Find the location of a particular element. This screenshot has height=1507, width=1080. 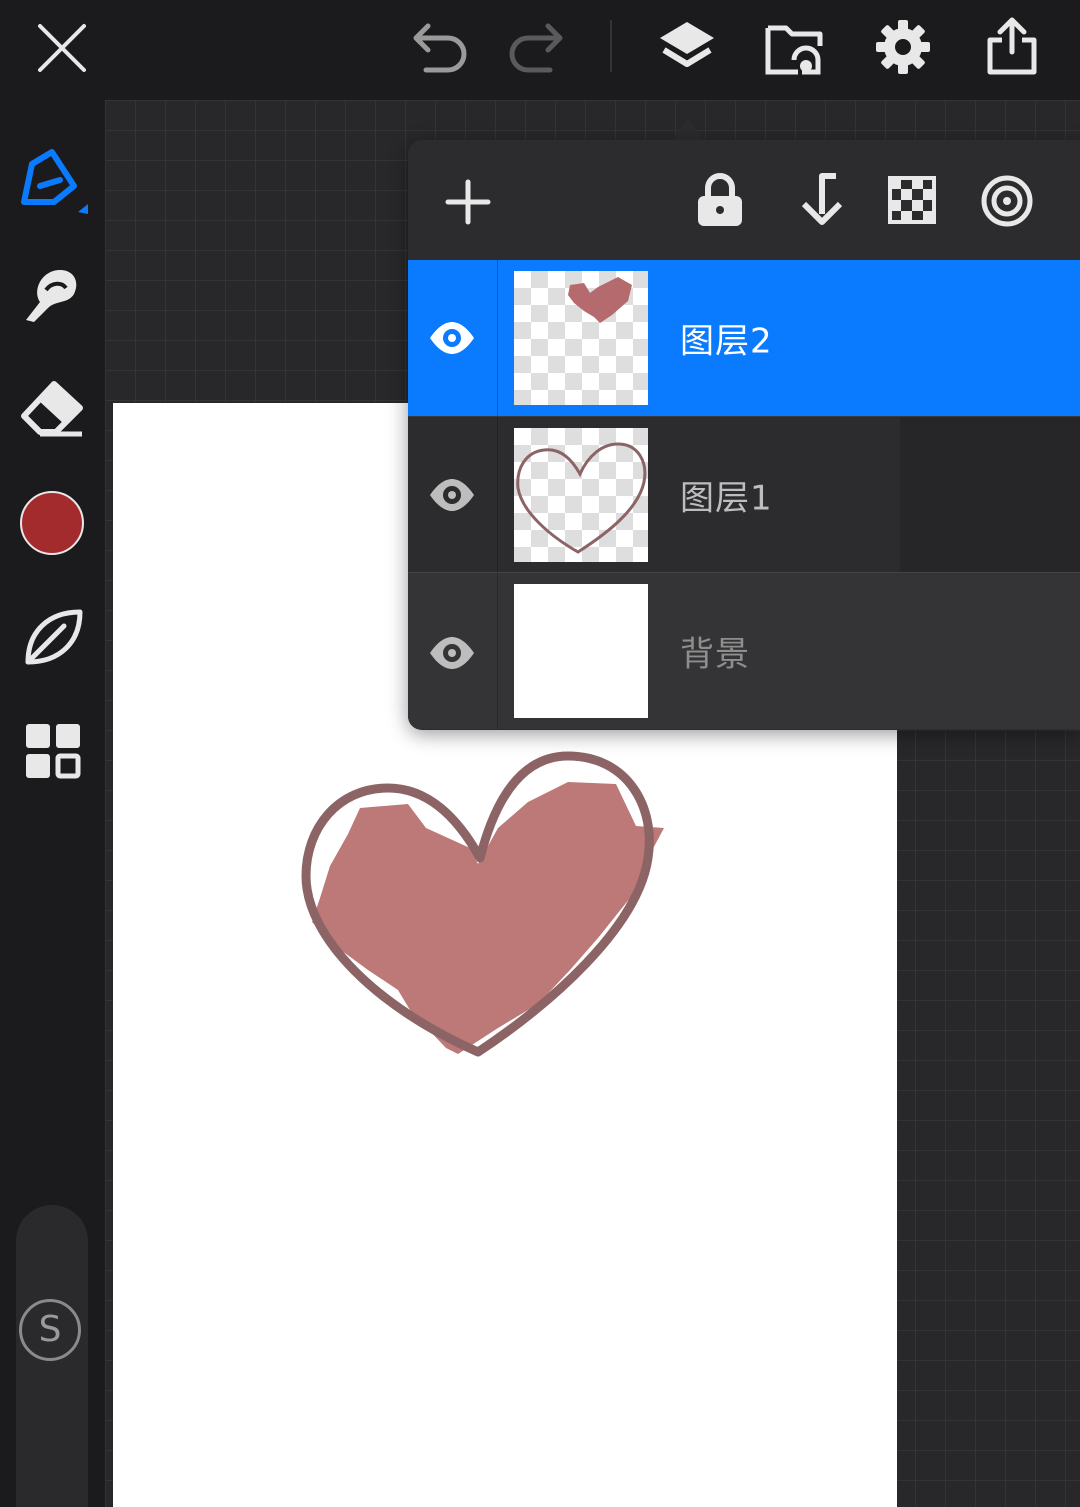

top-toolbar is located at coordinates (540, 50).